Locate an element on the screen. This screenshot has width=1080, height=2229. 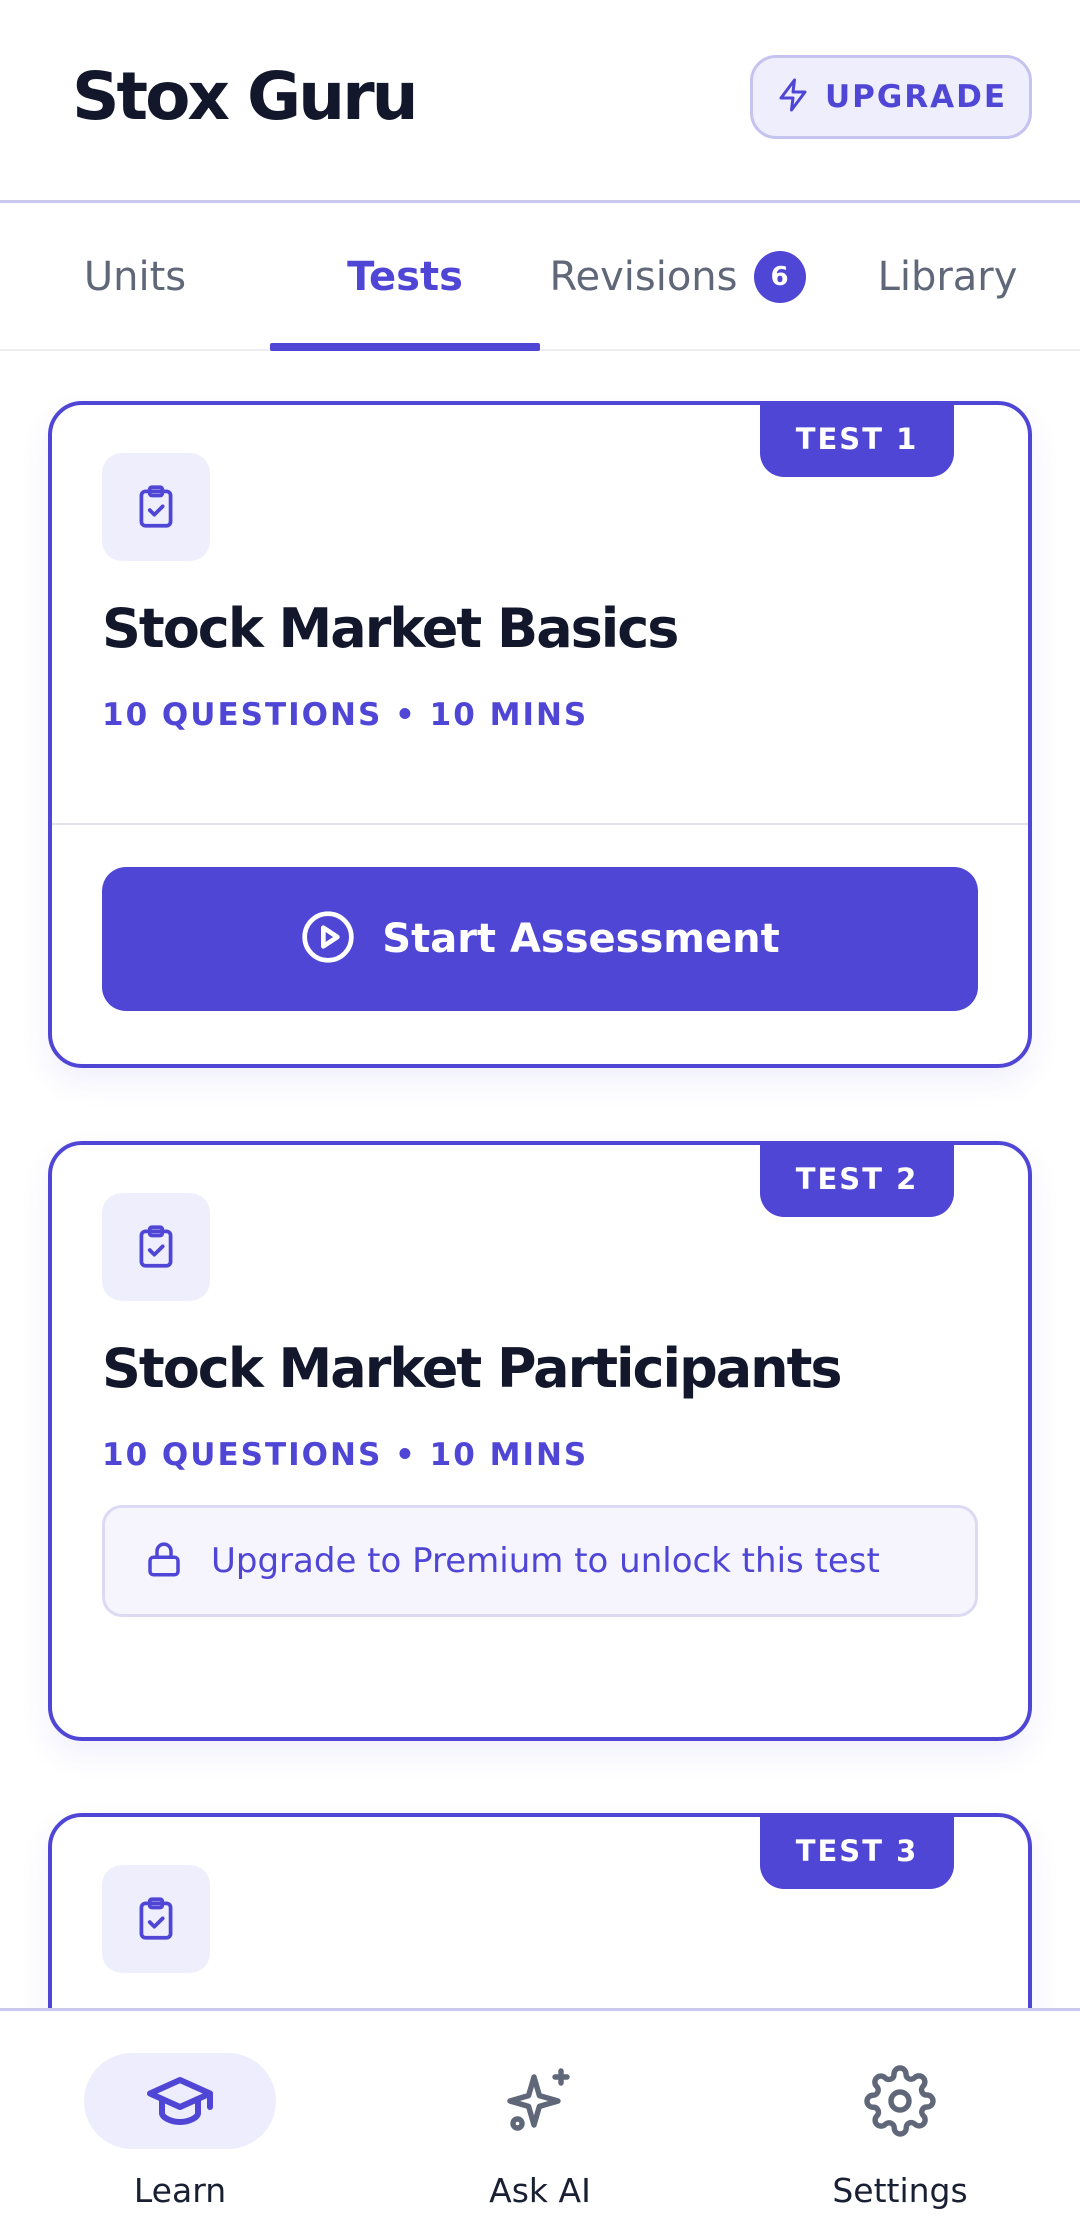
tab-tests: Tests is located at coordinates (405, 277).